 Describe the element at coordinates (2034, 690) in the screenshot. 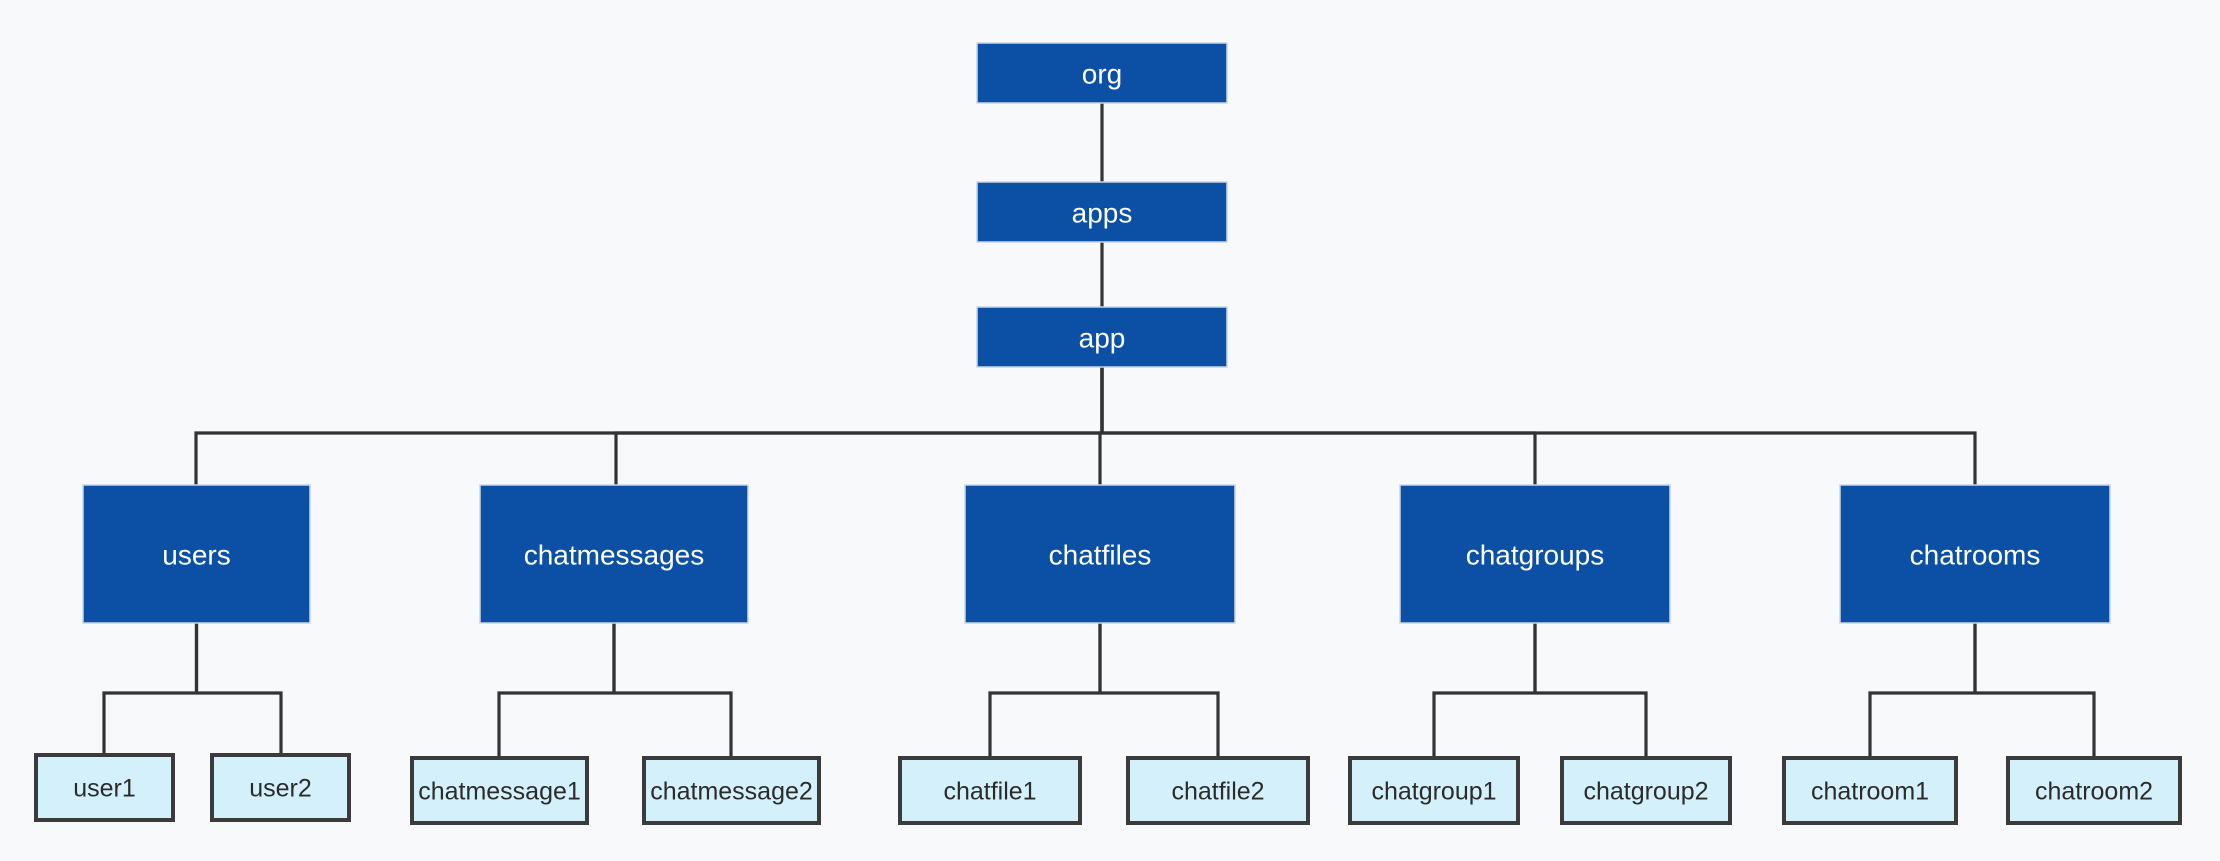

I see `edge-chatrooms-to-chatroom2` at that location.